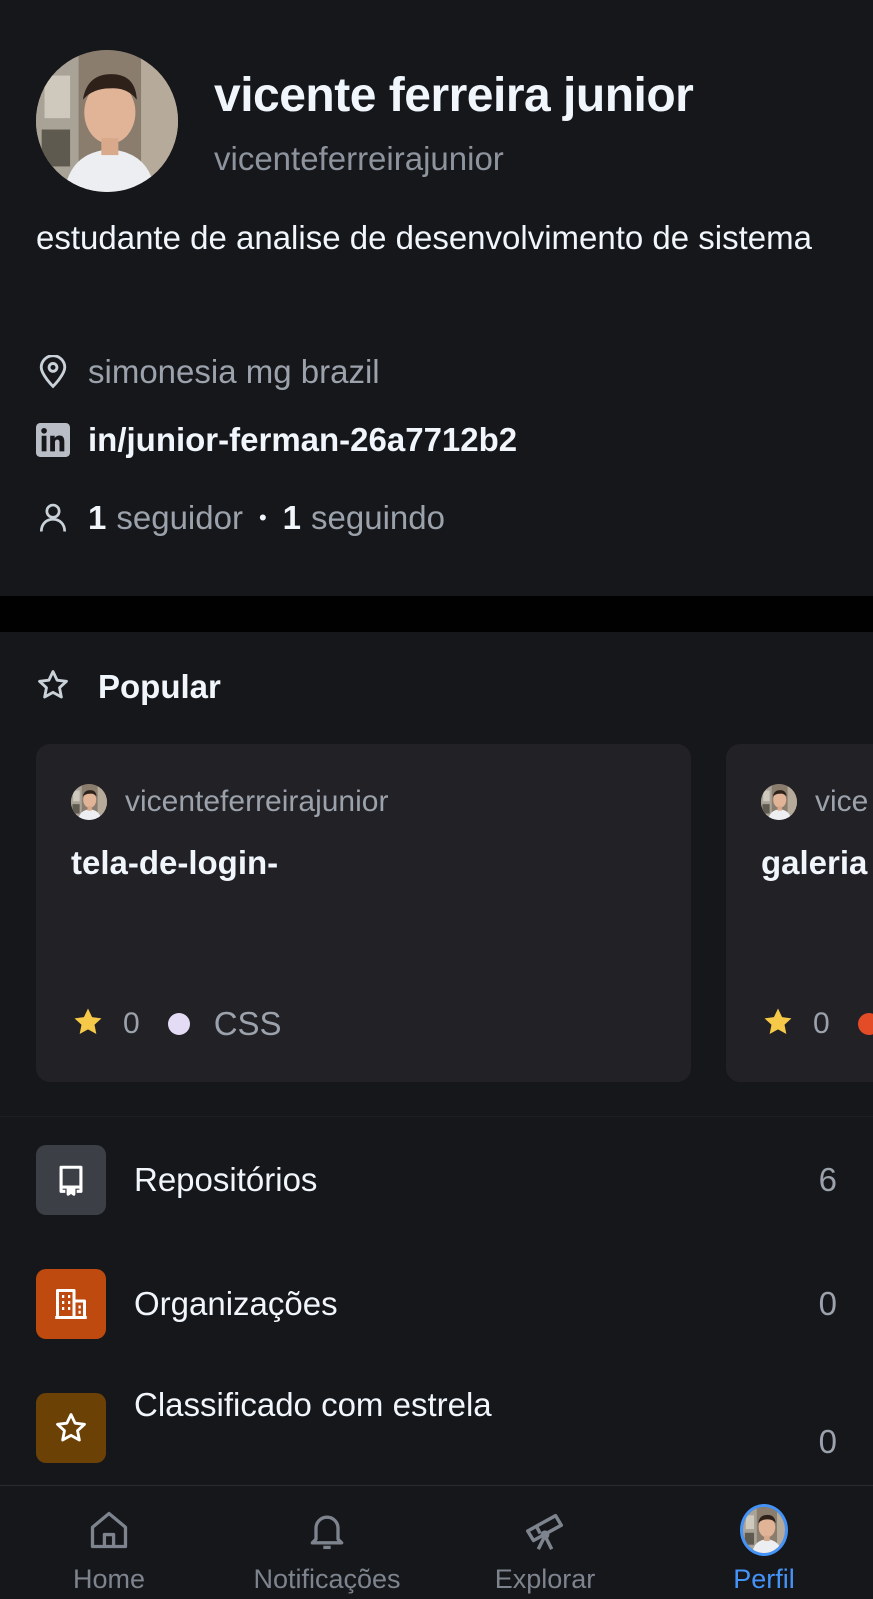 Image resolution: width=873 pixels, height=1599 pixels. Describe the element at coordinates (359, 158) in the screenshot. I see `username: vicenteferreirajunior` at that location.